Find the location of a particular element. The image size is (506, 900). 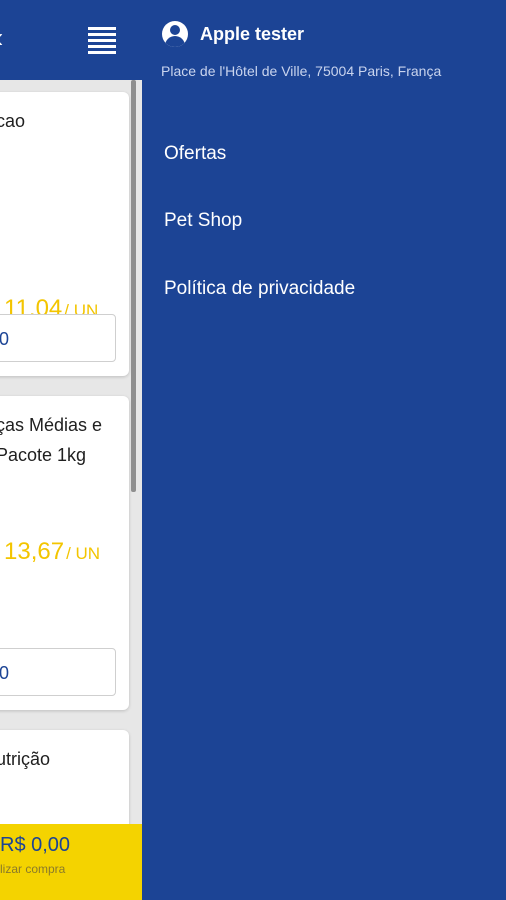

scrollbar is located at coordinates (133, 286).